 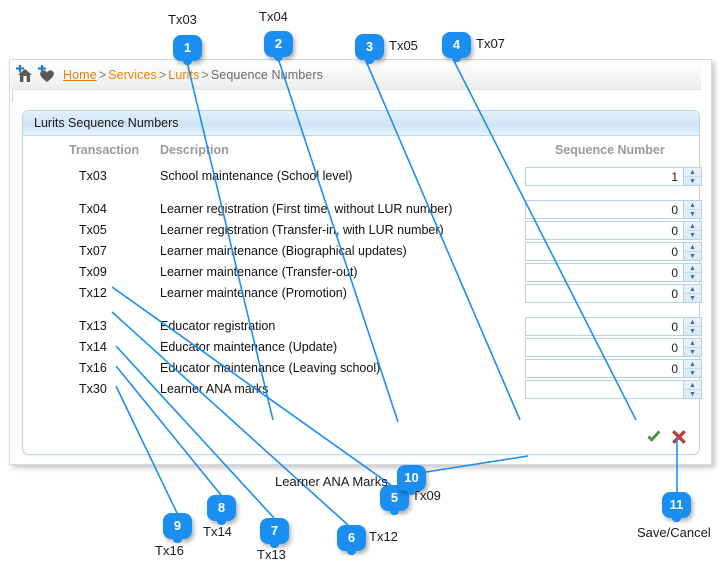 What do you see at coordinates (456, 44) in the screenshot?
I see `marker-number: 4` at bounding box center [456, 44].